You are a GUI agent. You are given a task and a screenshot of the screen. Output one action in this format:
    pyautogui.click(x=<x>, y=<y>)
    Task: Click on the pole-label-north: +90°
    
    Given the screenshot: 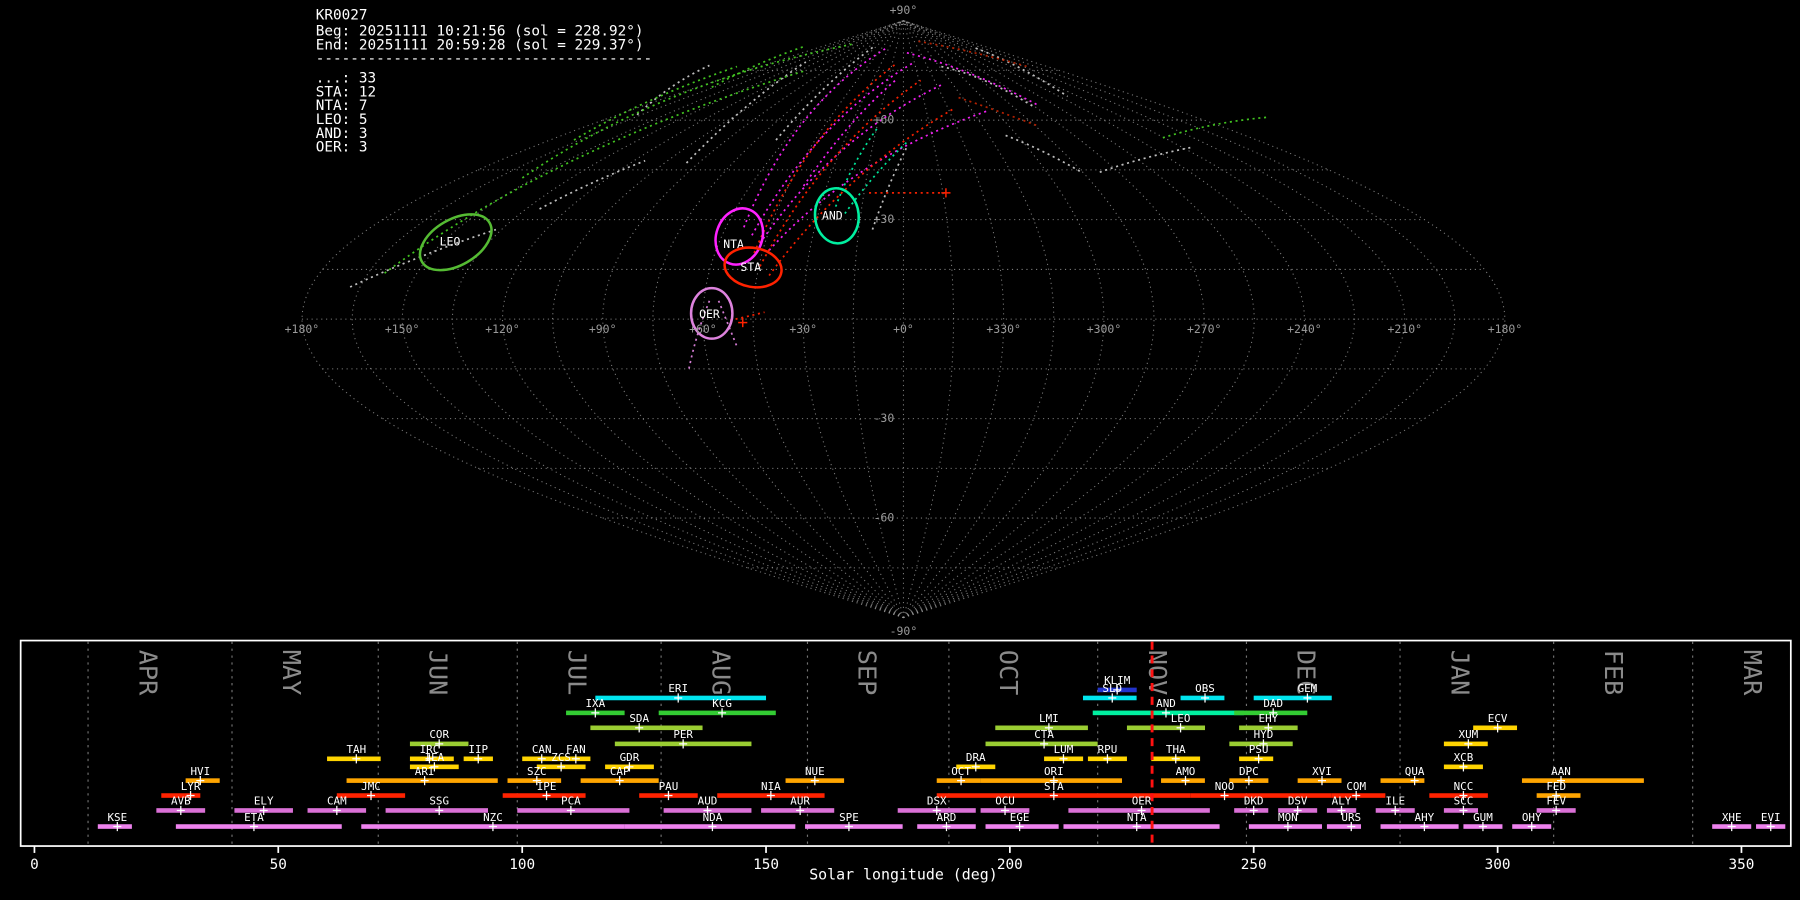 What is the action you would take?
    pyautogui.click(x=904, y=10)
    